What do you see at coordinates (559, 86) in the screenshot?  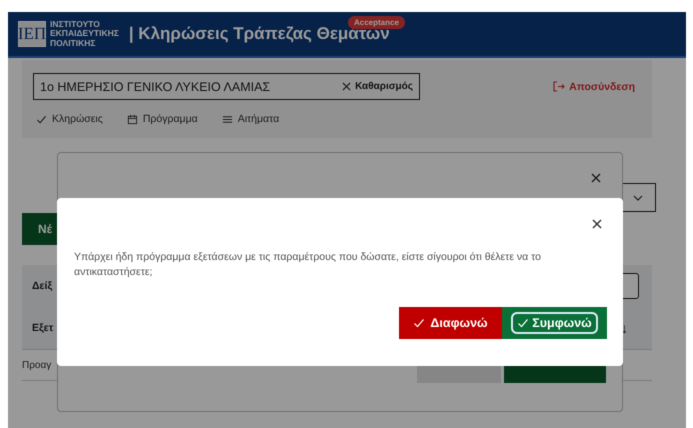 I see `logout-icon` at bounding box center [559, 86].